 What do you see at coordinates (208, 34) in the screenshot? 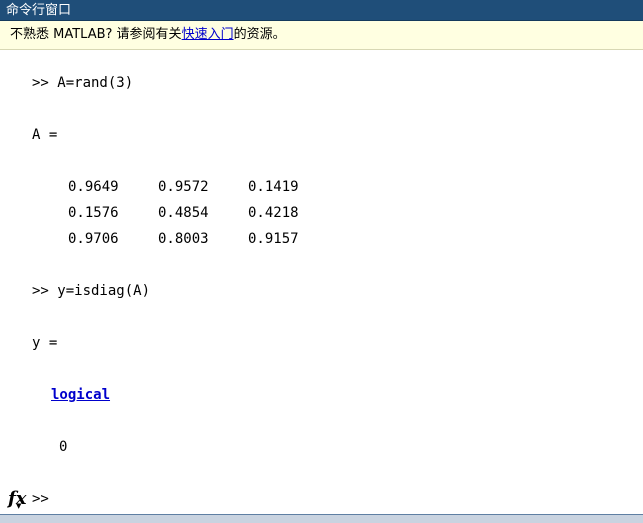
I see `quick-start-link: 快速入门` at bounding box center [208, 34].